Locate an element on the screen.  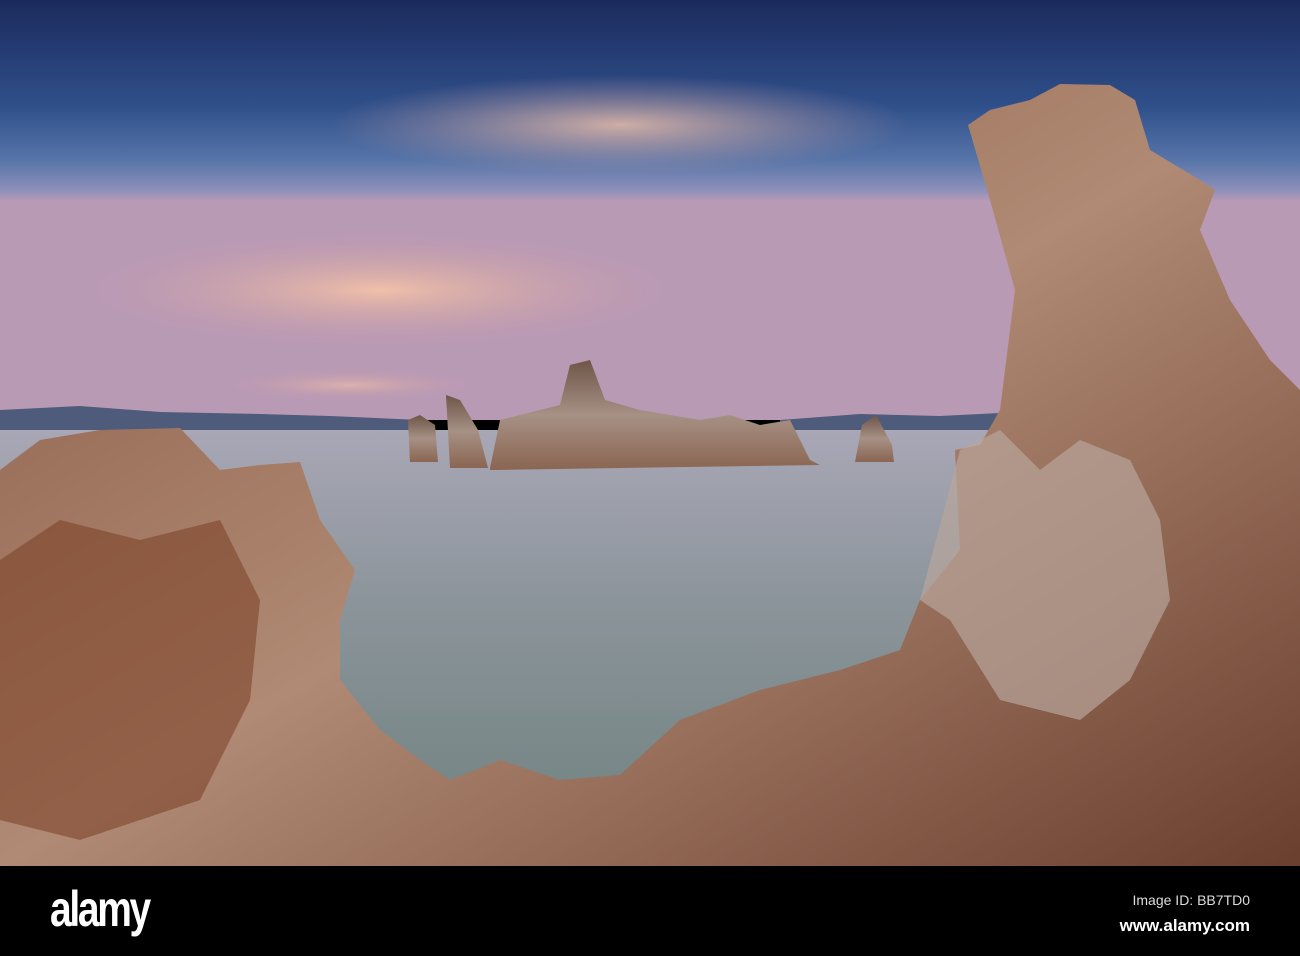
alamy-logo: alamy is located at coordinates (100, 909).